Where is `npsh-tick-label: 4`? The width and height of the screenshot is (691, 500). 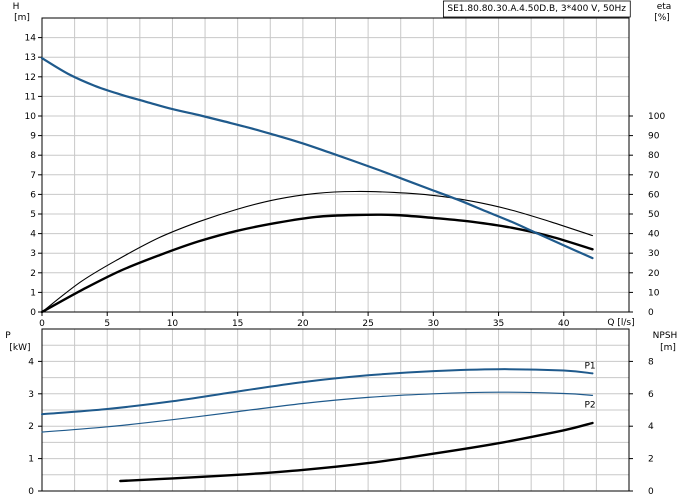
npsh-tick-label: 4 is located at coordinates (651, 427).